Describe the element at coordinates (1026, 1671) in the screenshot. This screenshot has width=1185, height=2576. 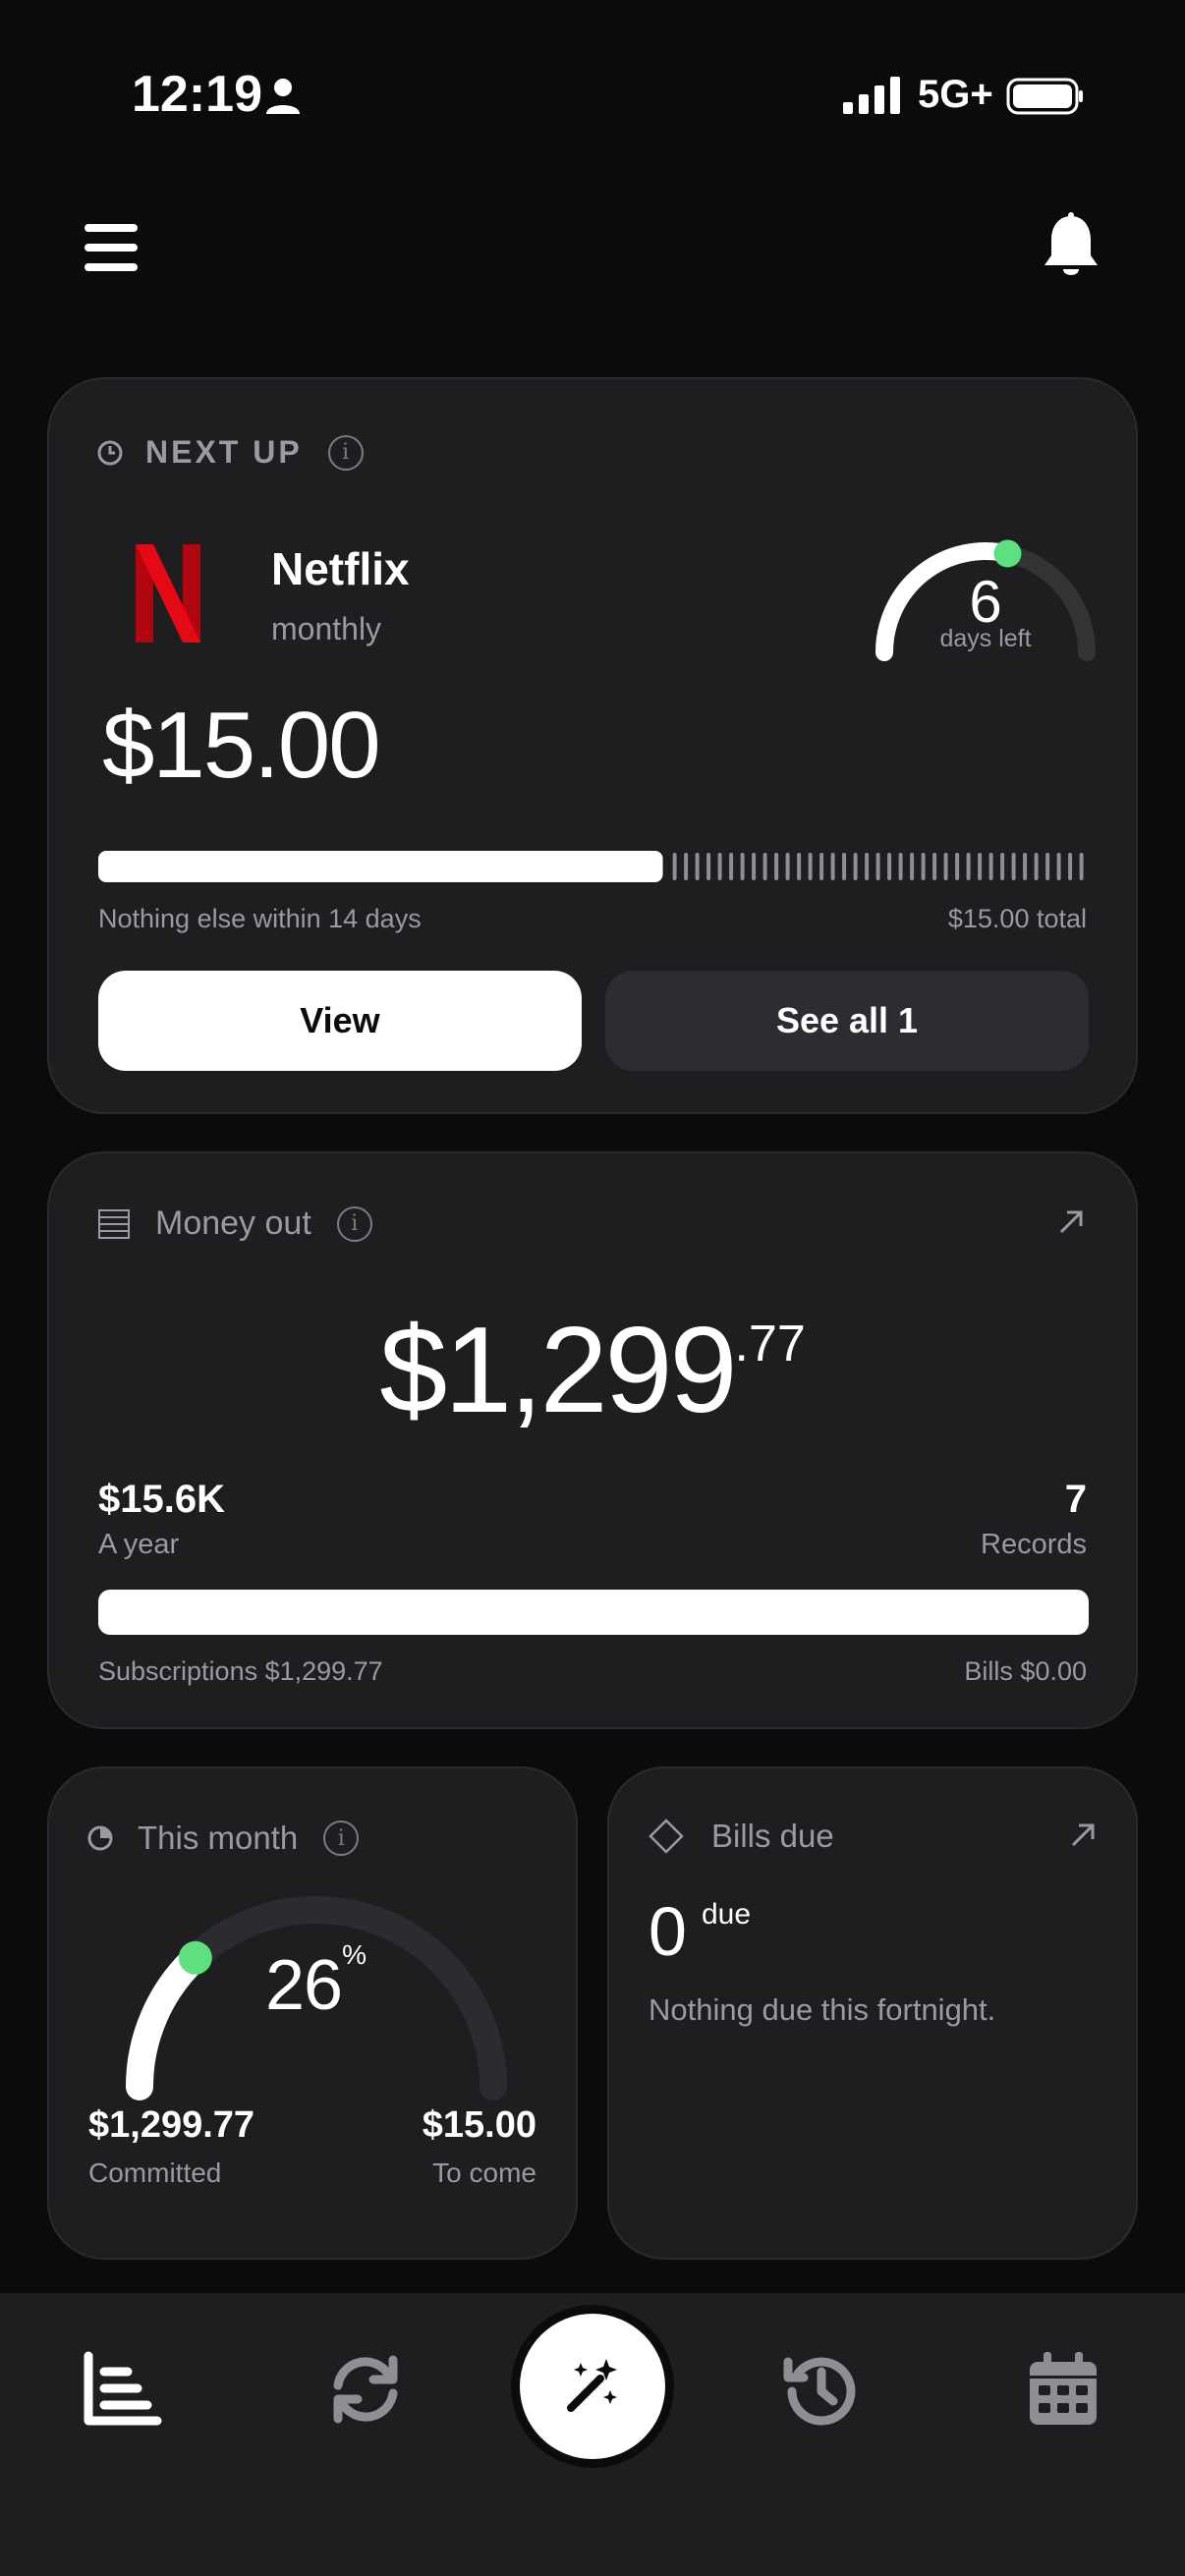
I see `bills-total: Bills $0.00` at that location.